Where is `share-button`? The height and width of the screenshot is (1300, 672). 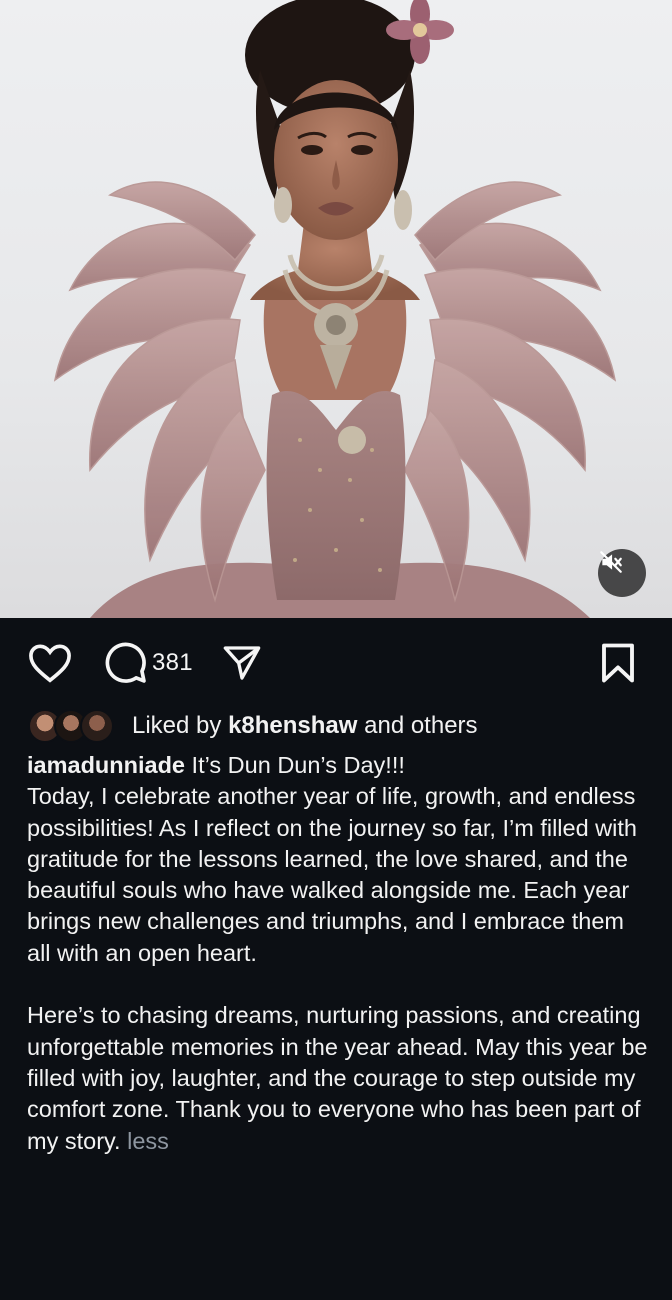
share-button is located at coordinates (245, 663).